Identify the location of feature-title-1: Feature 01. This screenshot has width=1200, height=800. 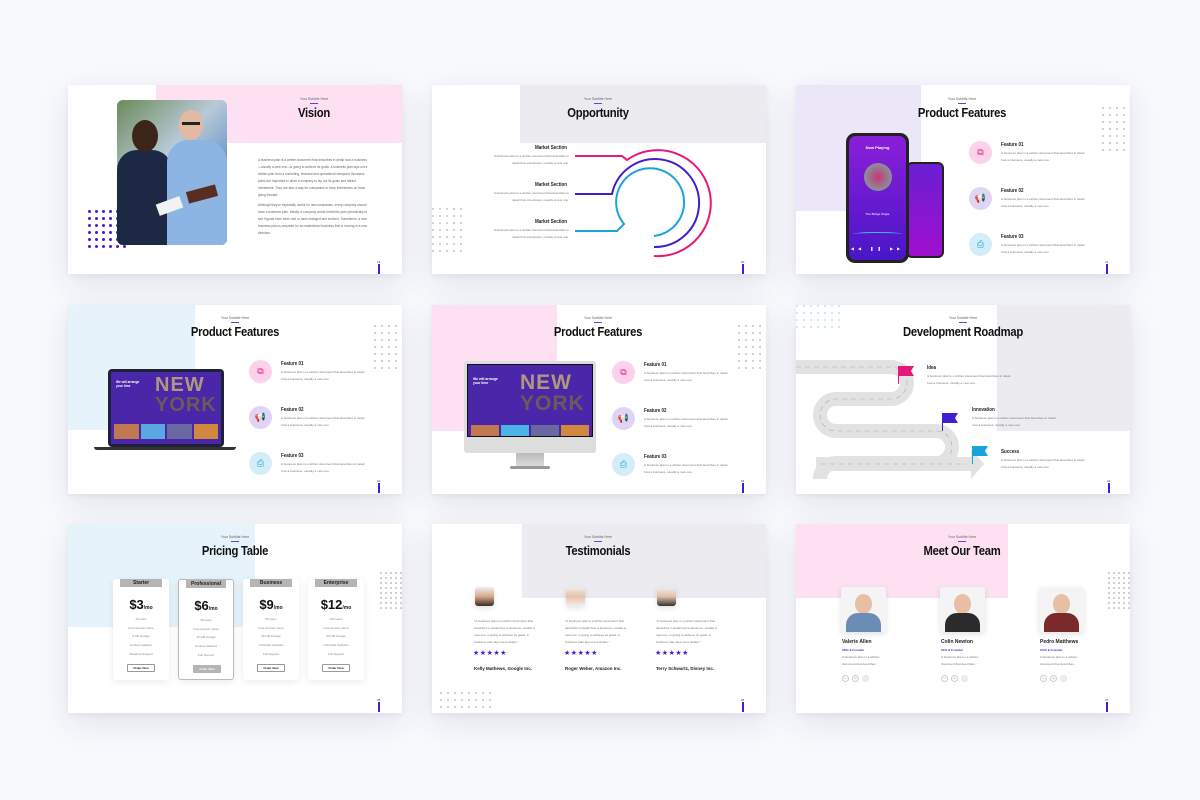
(292, 364).